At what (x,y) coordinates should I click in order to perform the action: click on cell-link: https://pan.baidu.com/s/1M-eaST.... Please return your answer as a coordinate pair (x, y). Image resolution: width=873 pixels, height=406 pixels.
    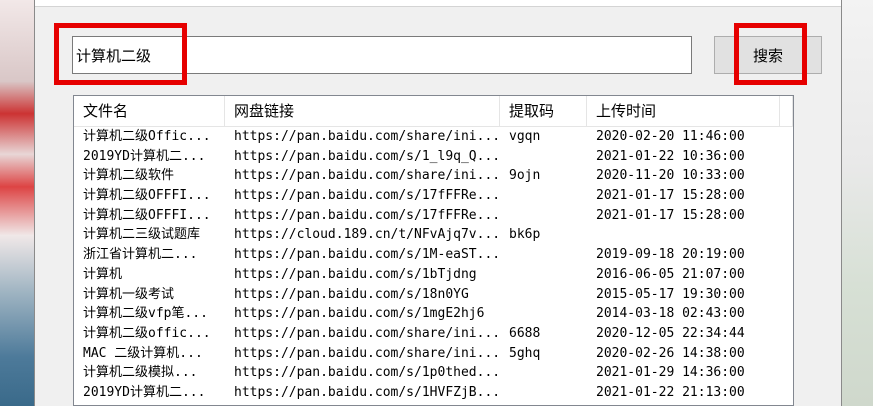
    Looking at the image, I should click on (367, 255).